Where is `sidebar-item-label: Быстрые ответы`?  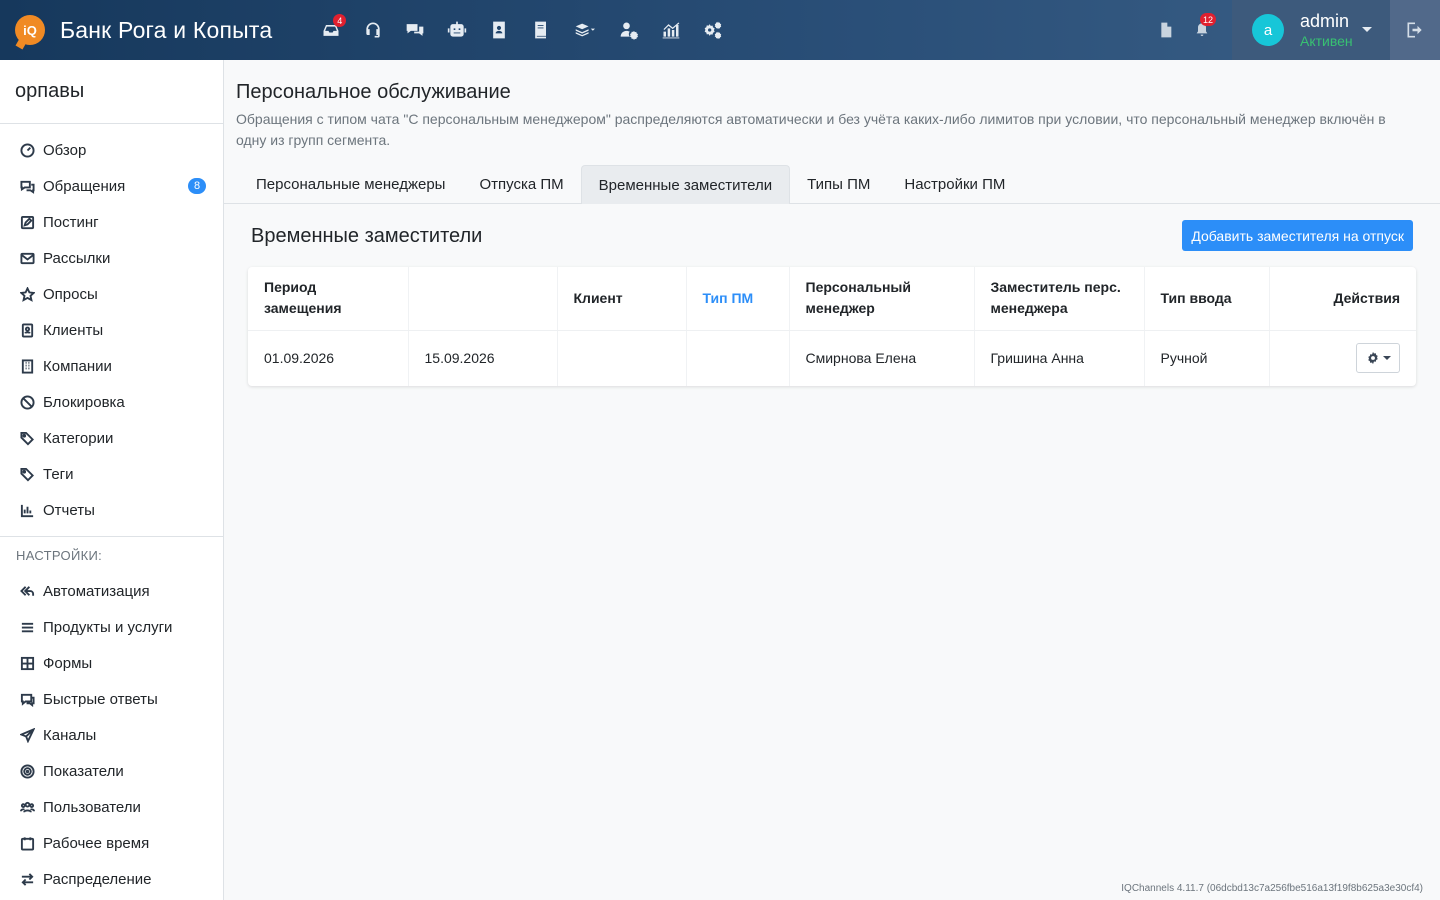
sidebar-item-label: Быстрые ответы is located at coordinates (100, 699).